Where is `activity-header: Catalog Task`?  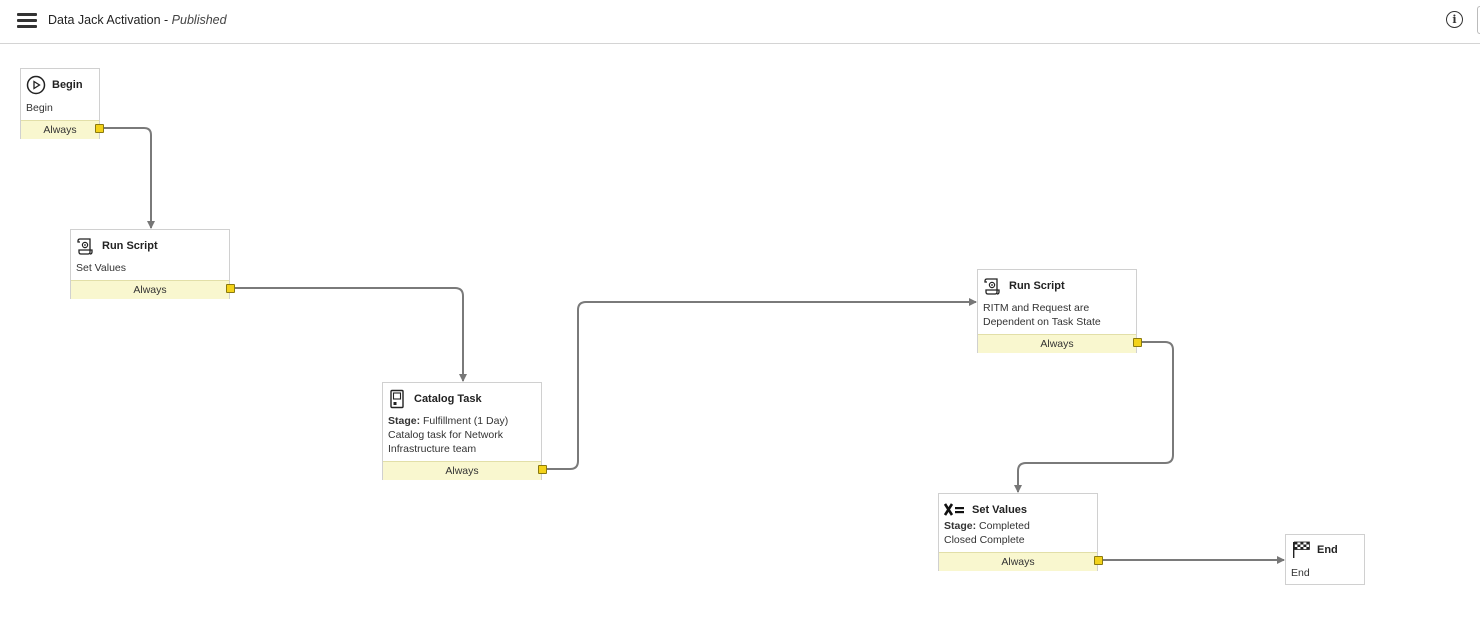 activity-header: Catalog Task is located at coordinates (435, 399).